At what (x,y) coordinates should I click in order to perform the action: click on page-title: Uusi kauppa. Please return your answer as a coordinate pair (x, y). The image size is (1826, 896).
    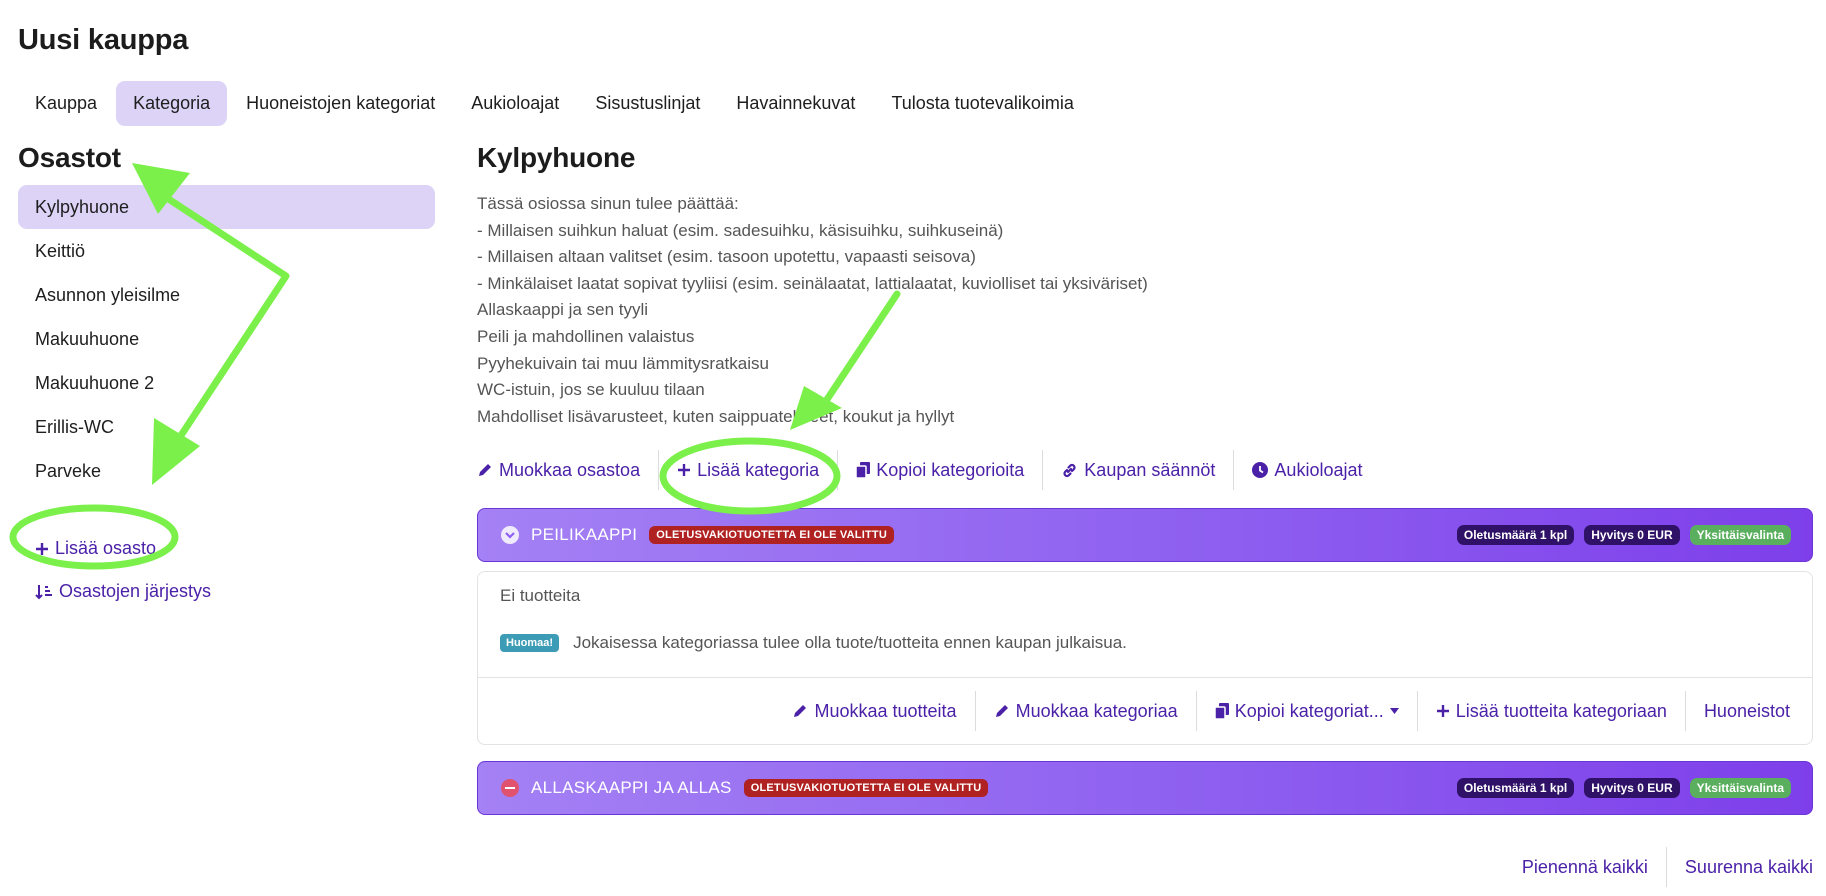
    Looking at the image, I should click on (103, 40).